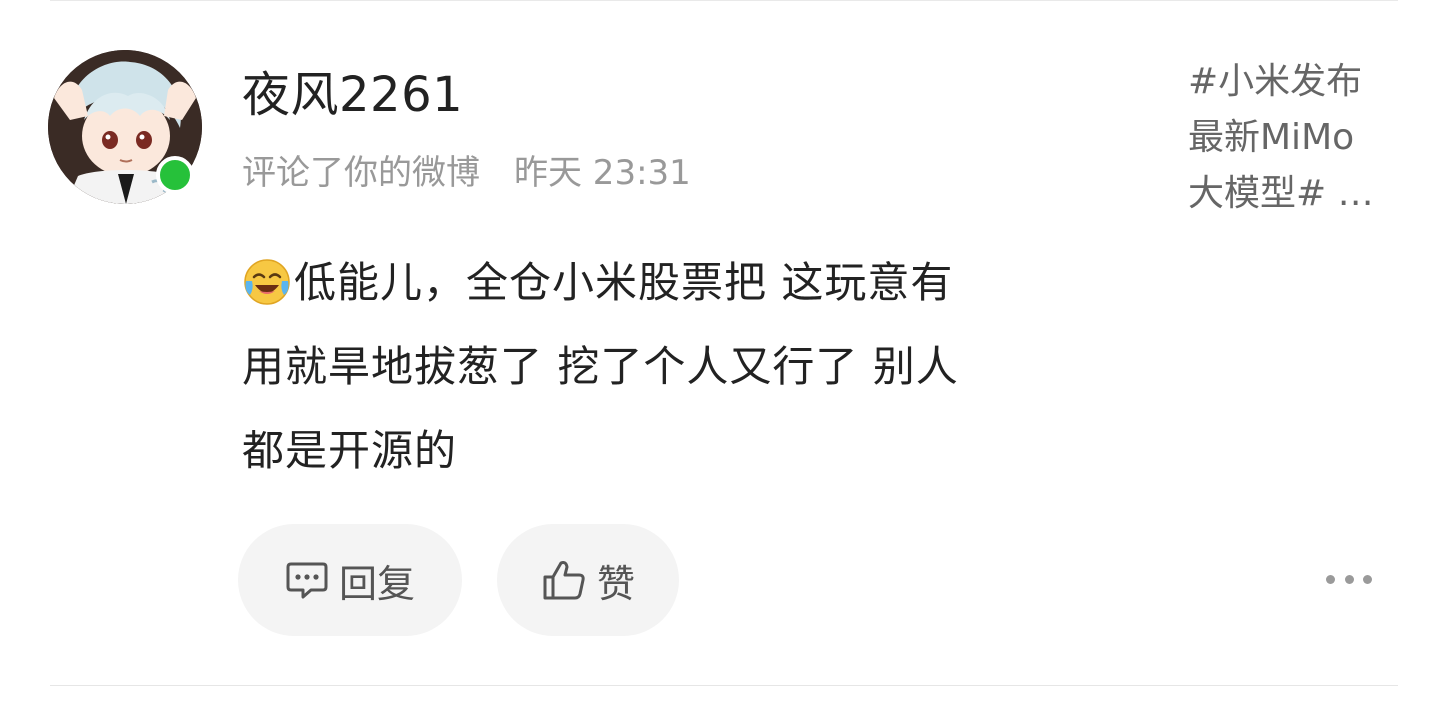 This screenshot has height=726, width=1440. What do you see at coordinates (307, 580) in the screenshot?
I see `comment-bubble-icon` at bounding box center [307, 580].